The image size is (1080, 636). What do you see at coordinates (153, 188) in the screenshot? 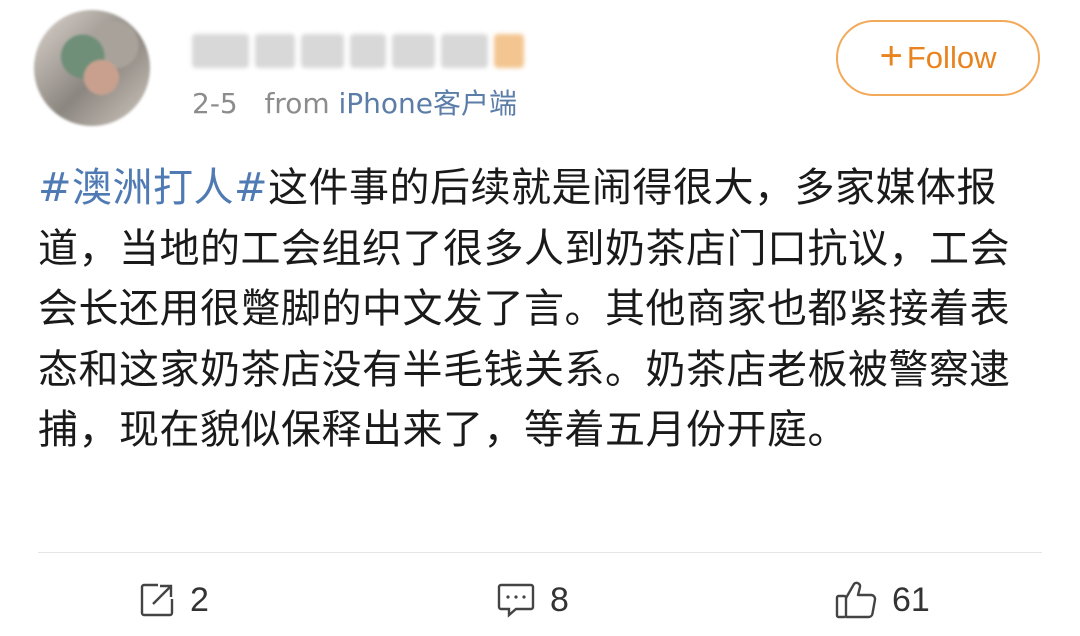
I see `hashtag-link: #澳洲打人#` at bounding box center [153, 188].